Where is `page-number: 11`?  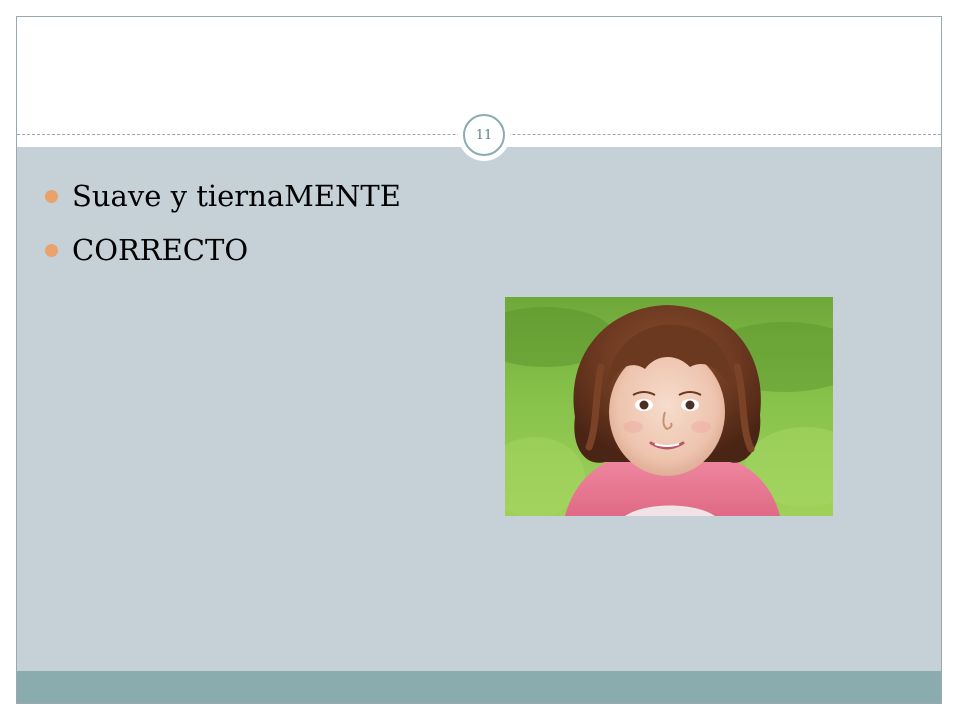
page-number: 11 is located at coordinates (484, 135).